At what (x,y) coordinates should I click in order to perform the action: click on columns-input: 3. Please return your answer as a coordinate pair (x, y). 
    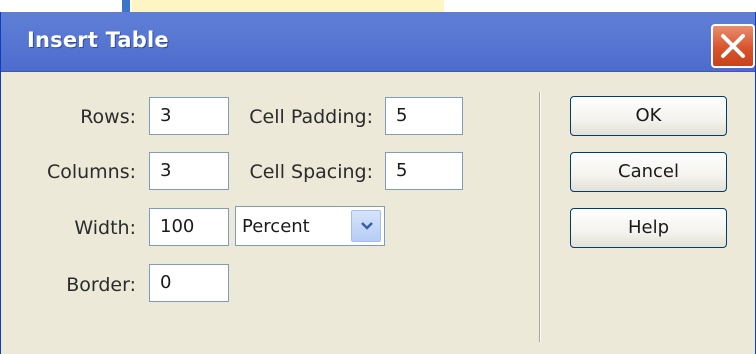
    Looking at the image, I should click on (189, 171).